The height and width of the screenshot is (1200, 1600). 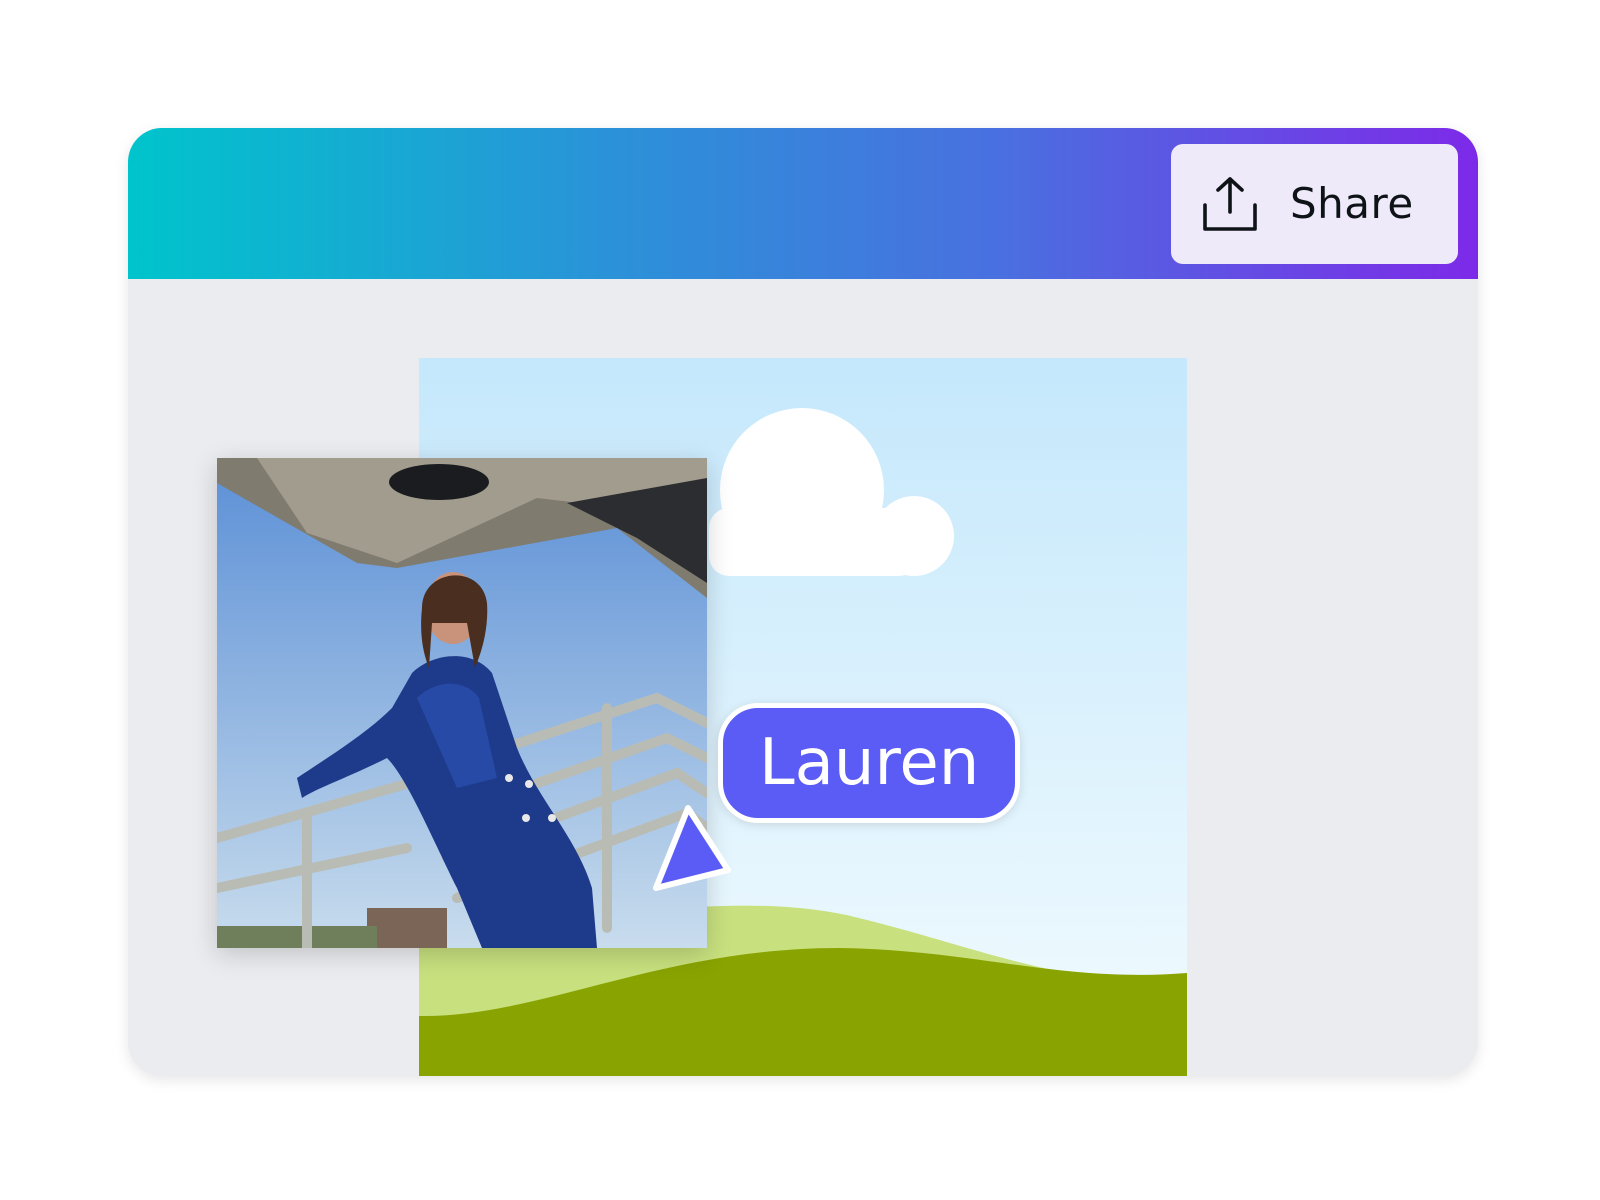 What do you see at coordinates (869, 763) in the screenshot?
I see `collaborator-name-label: Lauren` at bounding box center [869, 763].